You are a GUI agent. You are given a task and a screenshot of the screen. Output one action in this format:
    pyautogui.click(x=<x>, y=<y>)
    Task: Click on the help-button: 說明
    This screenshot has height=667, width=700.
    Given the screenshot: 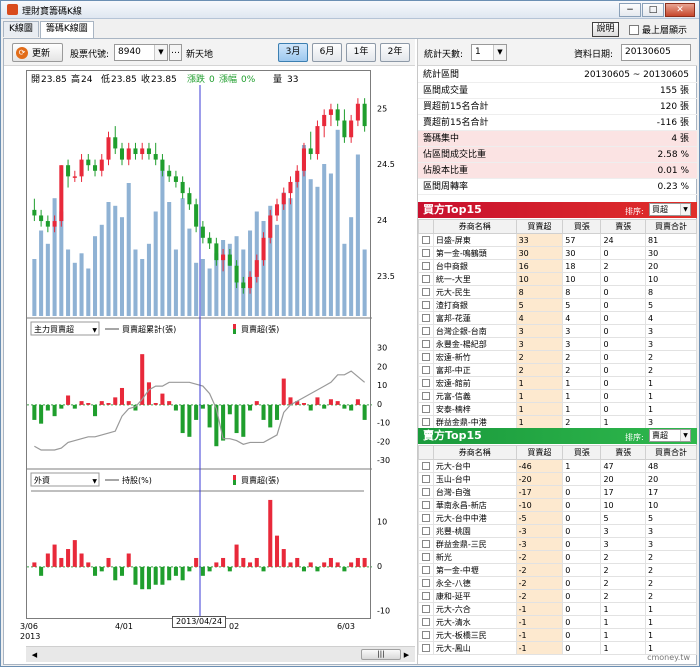 What is the action you would take?
    pyautogui.click(x=605, y=29)
    